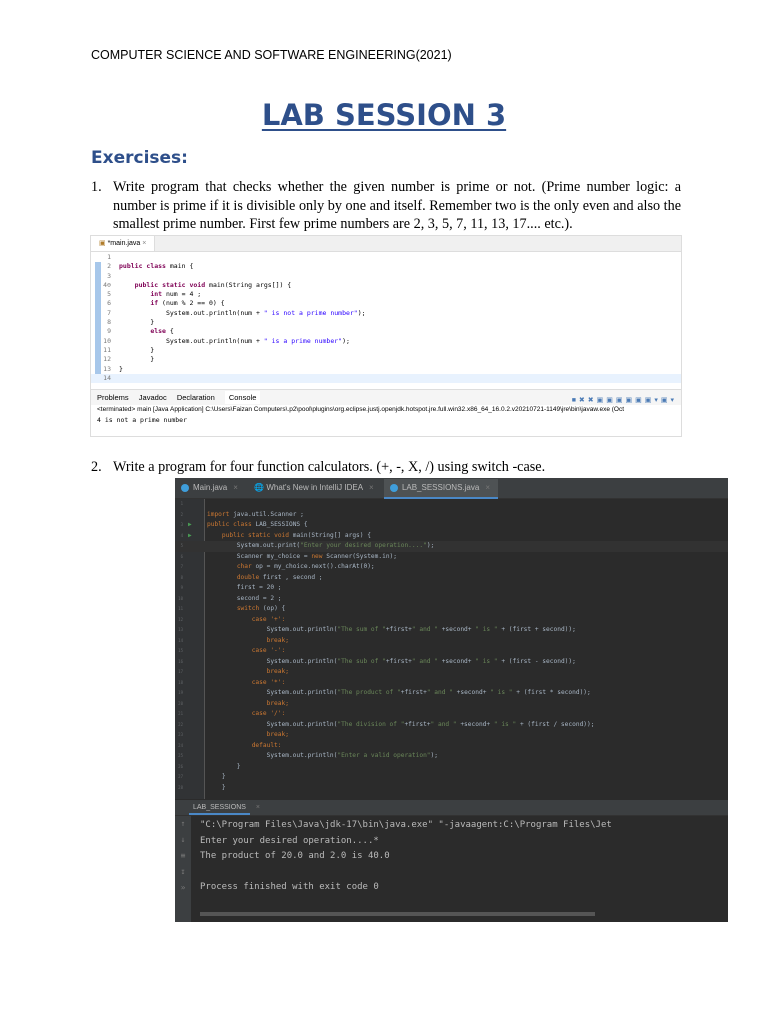 The image size is (768, 1024). What do you see at coordinates (102, 243) in the screenshot?
I see `java-file-icon: ▣` at bounding box center [102, 243].